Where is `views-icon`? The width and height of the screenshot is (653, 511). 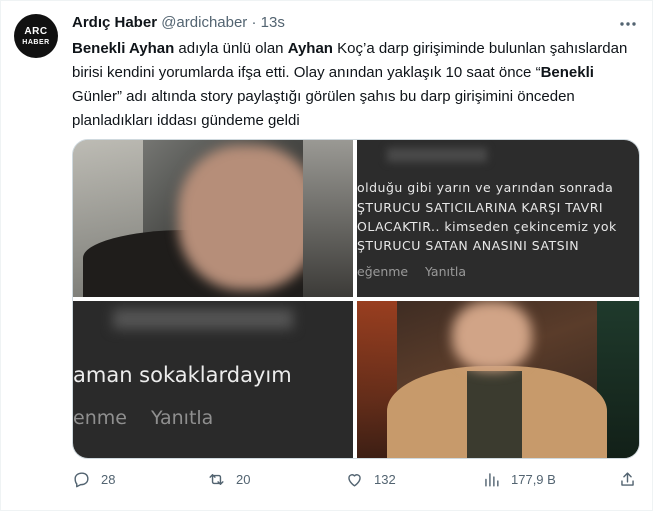 views-icon is located at coordinates (492, 480).